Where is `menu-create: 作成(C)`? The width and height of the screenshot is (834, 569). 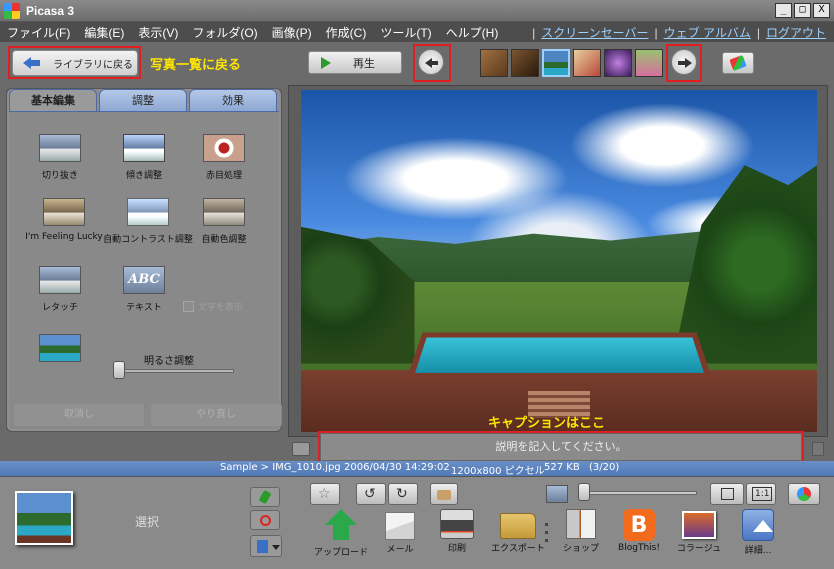
menu-create: 作成(C) is located at coordinates (346, 32).